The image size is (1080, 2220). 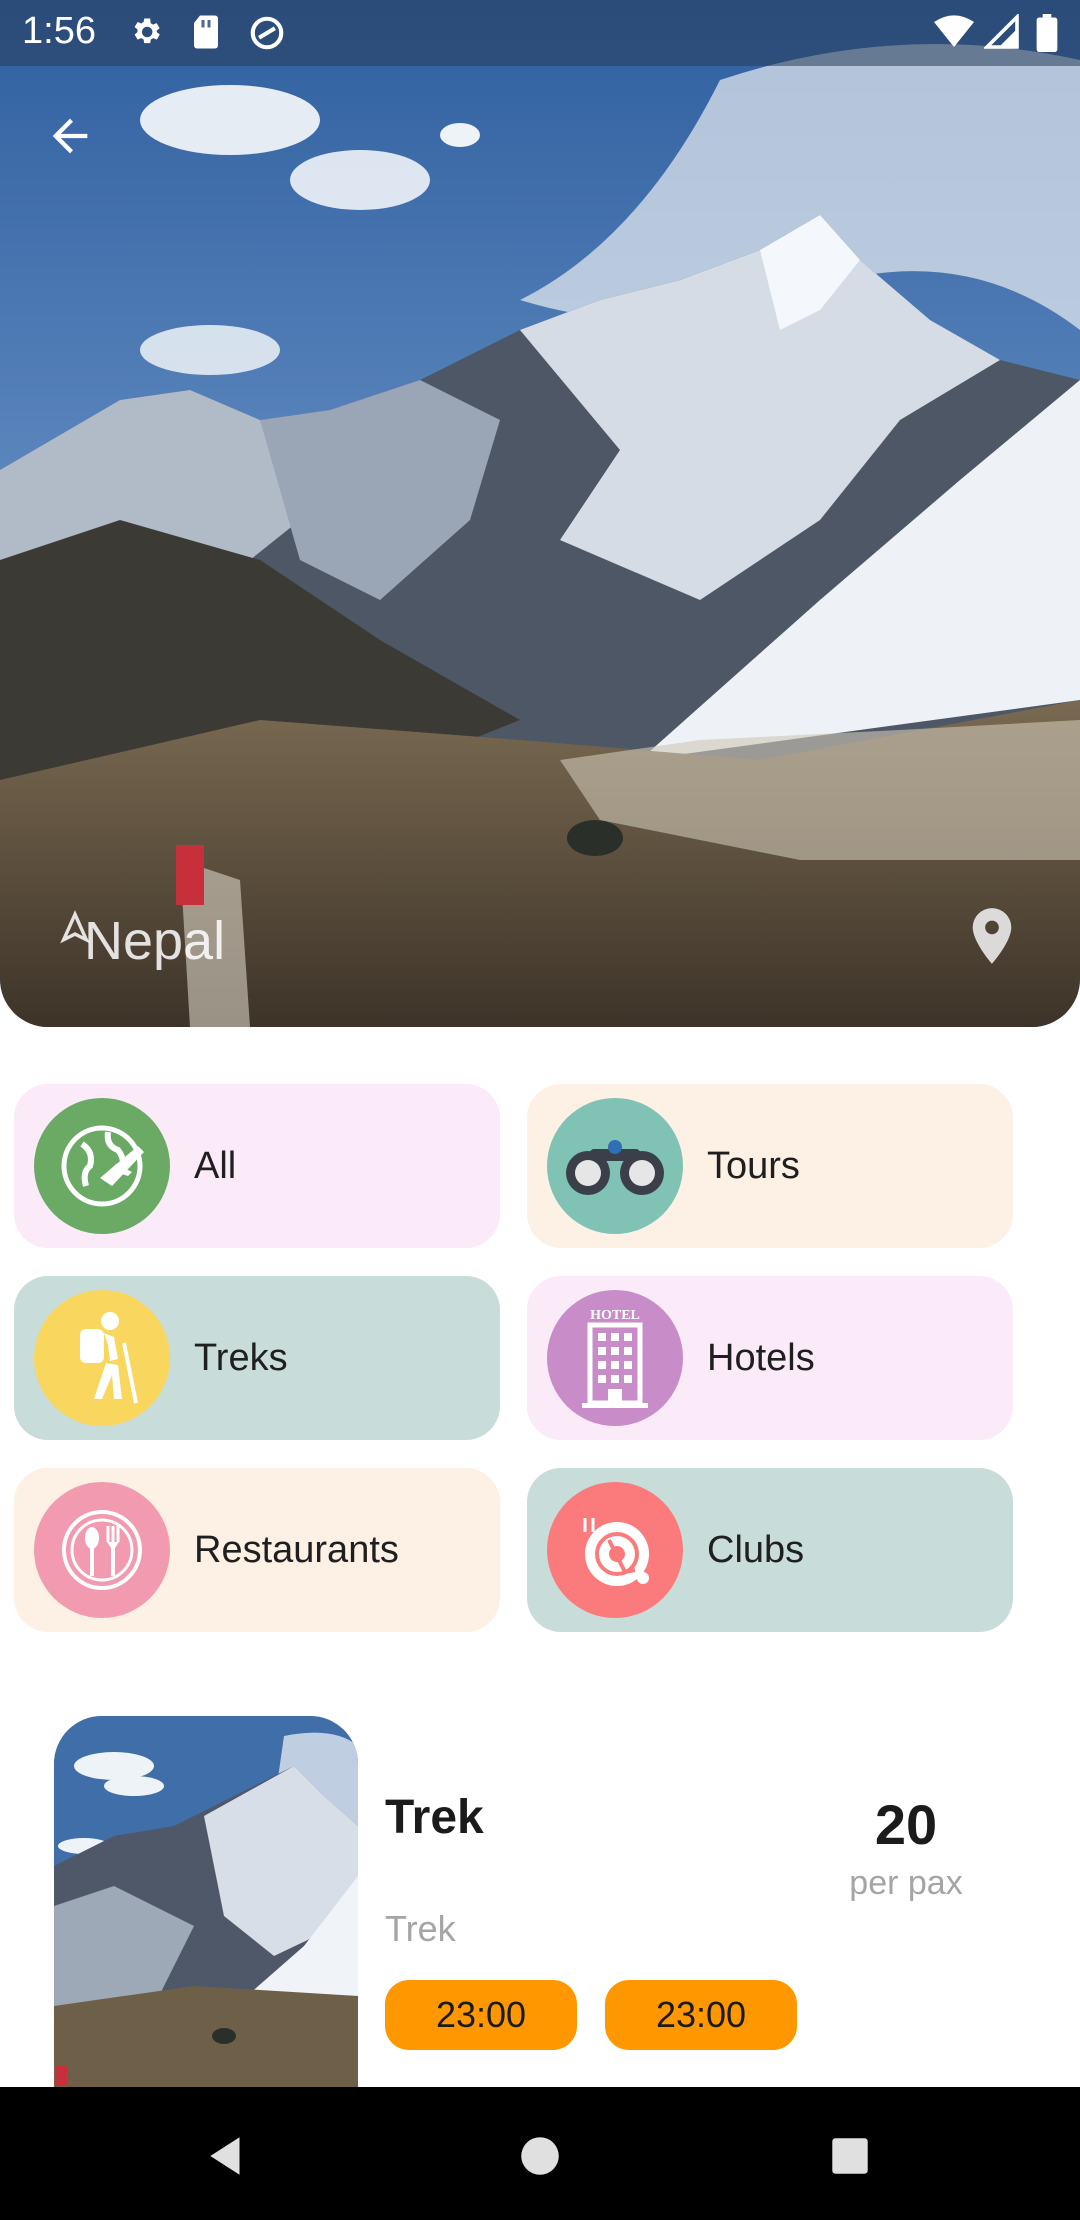 What do you see at coordinates (756, 1549) in the screenshot?
I see `category-label: Clubs` at bounding box center [756, 1549].